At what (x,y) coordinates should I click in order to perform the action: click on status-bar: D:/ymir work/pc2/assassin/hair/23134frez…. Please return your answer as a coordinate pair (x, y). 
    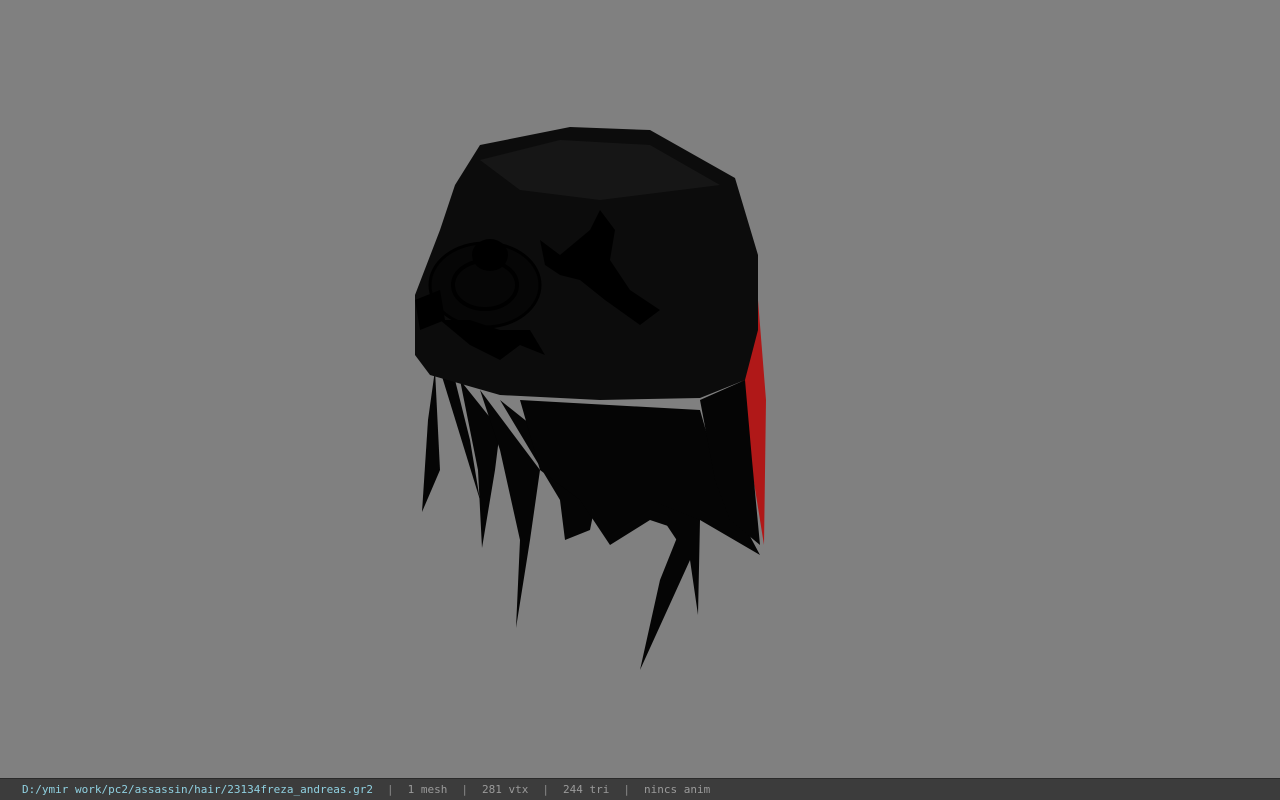
    Looking at the image, I should click on (640, 789).